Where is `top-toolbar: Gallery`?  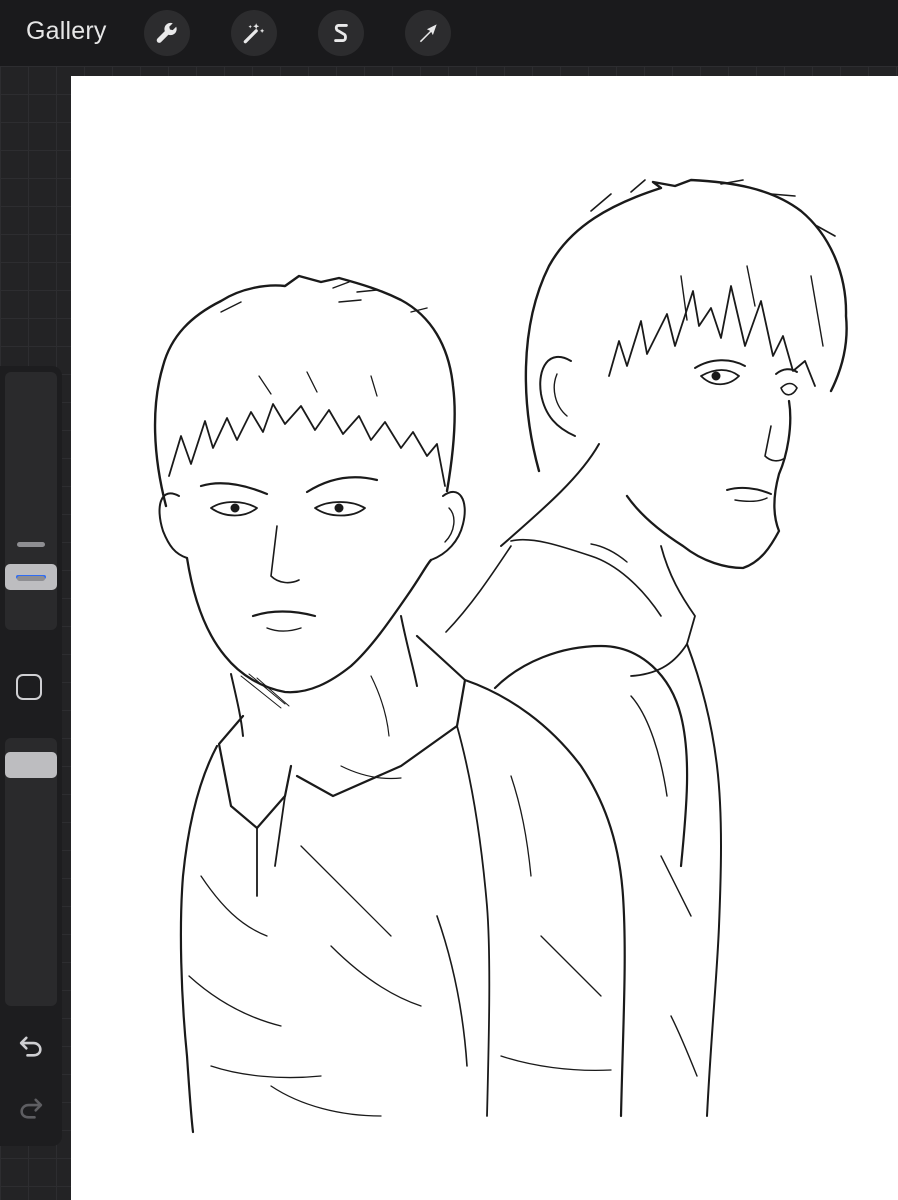 top-toolbar: Gallery is located at coordinates (449, 33).